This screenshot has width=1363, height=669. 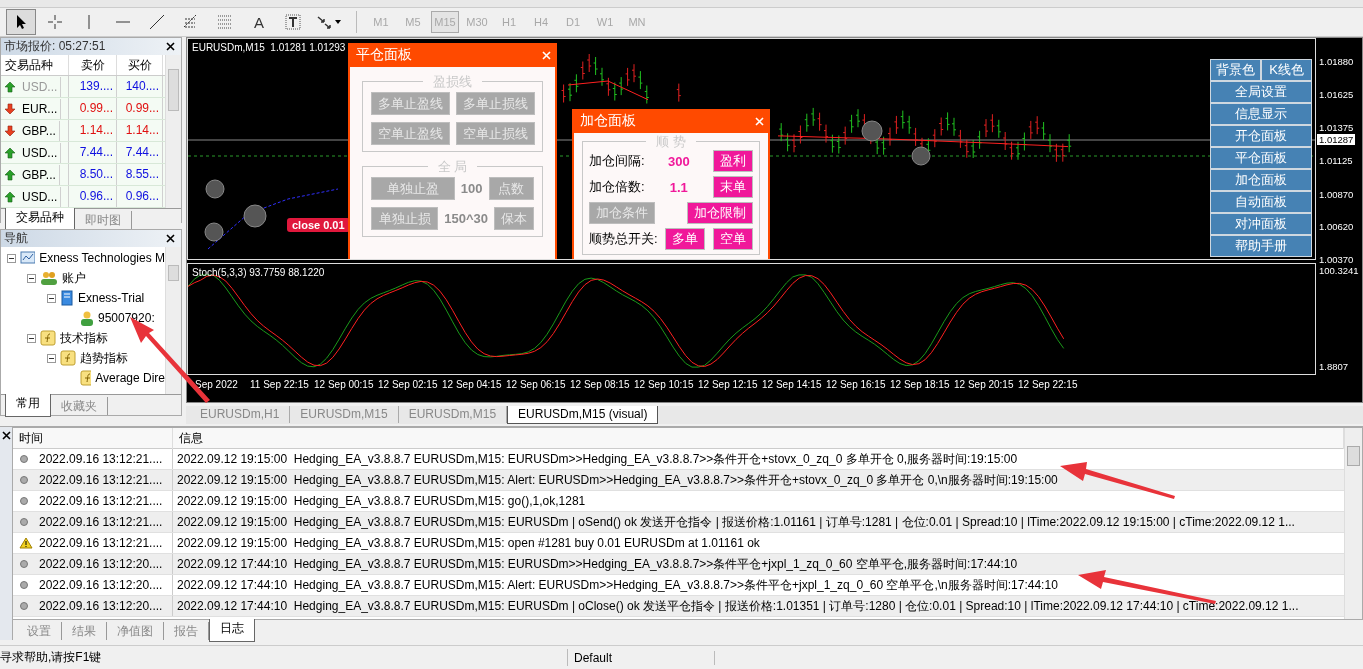 I want to click on panel-button: 空单止损线, so click(x=495, y=133).